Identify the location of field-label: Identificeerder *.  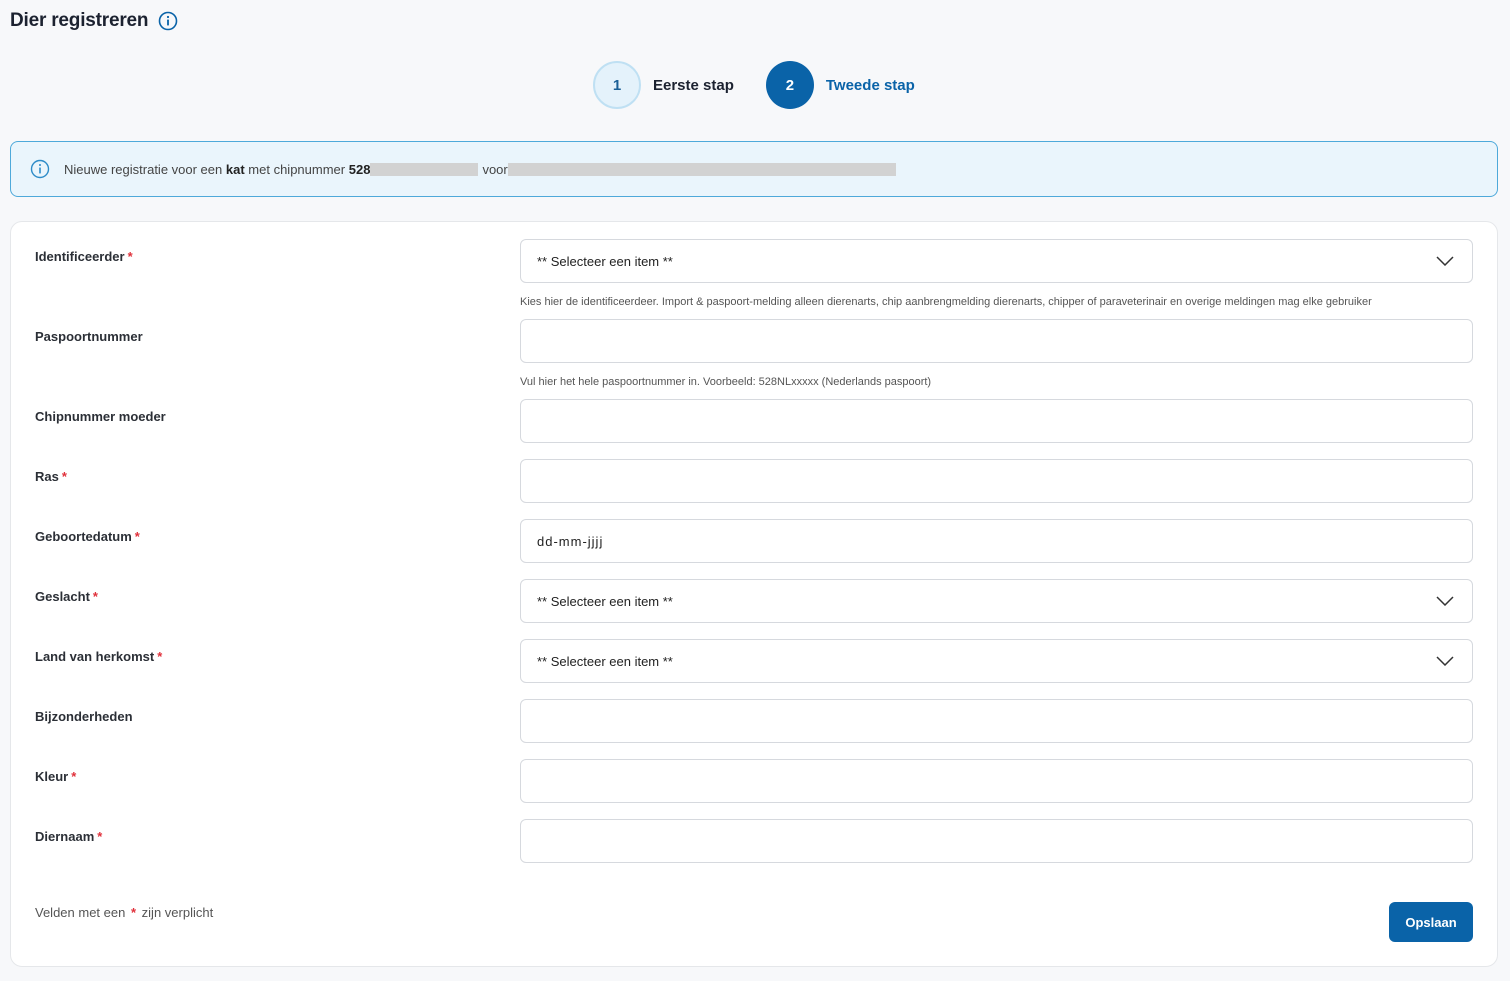
(84, 256).